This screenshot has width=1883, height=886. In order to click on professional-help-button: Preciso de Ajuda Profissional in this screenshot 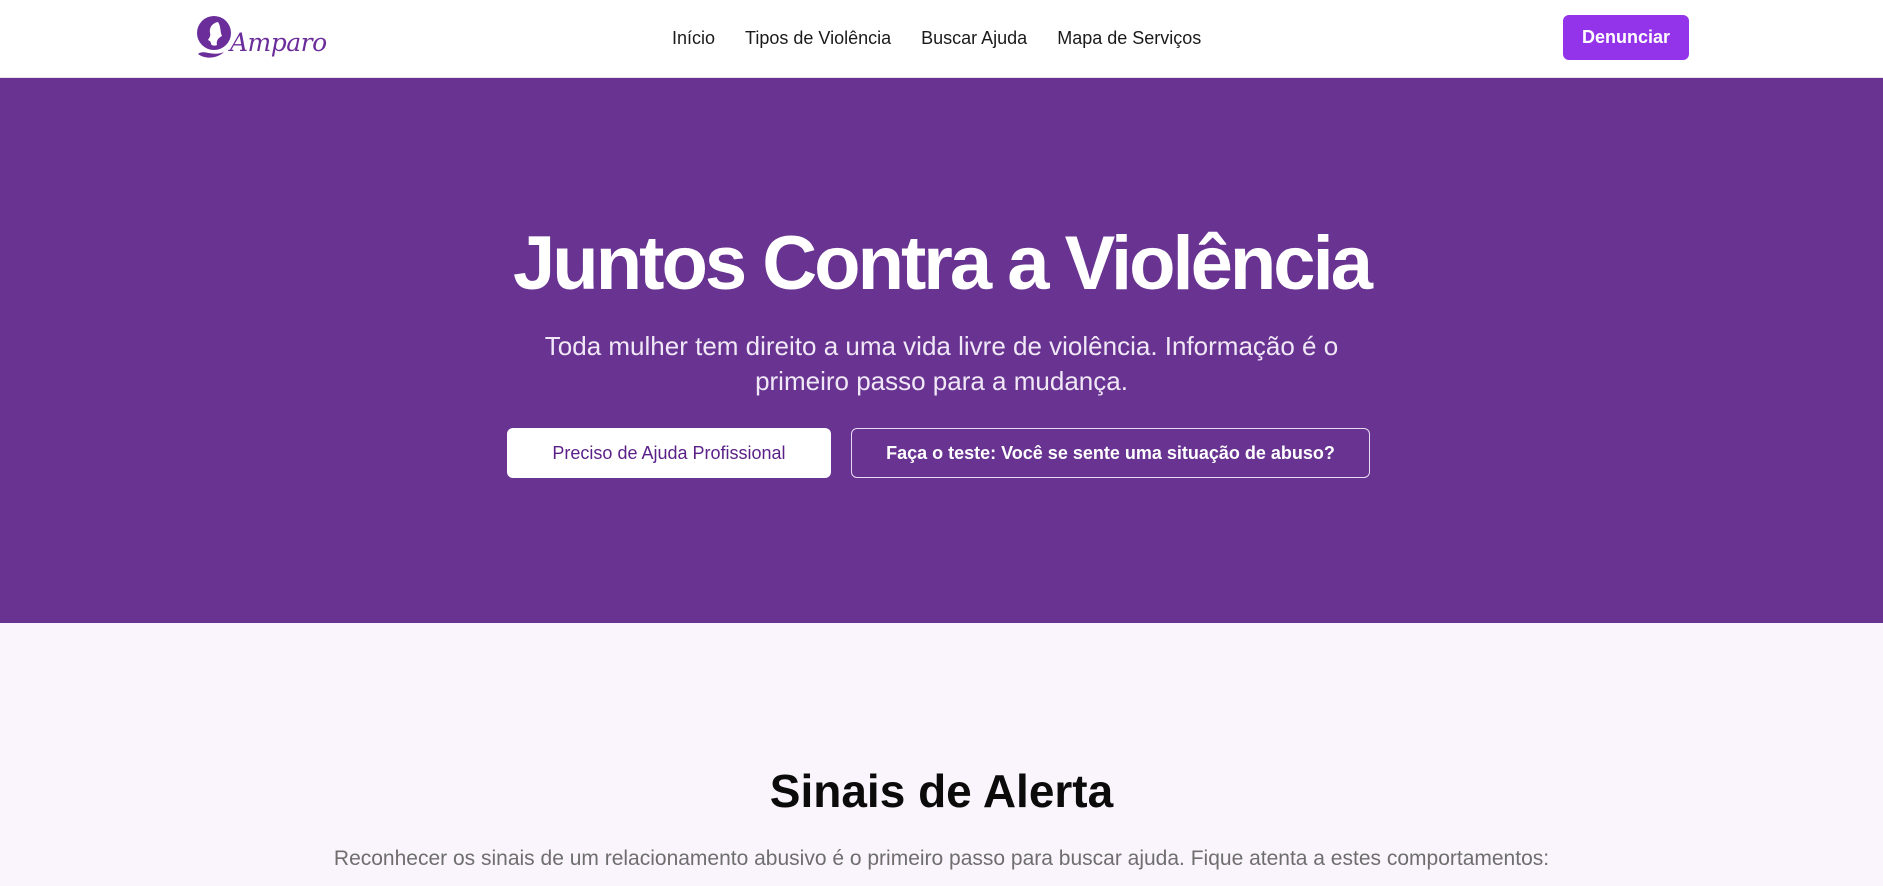, I will do `click(669, 453)`.